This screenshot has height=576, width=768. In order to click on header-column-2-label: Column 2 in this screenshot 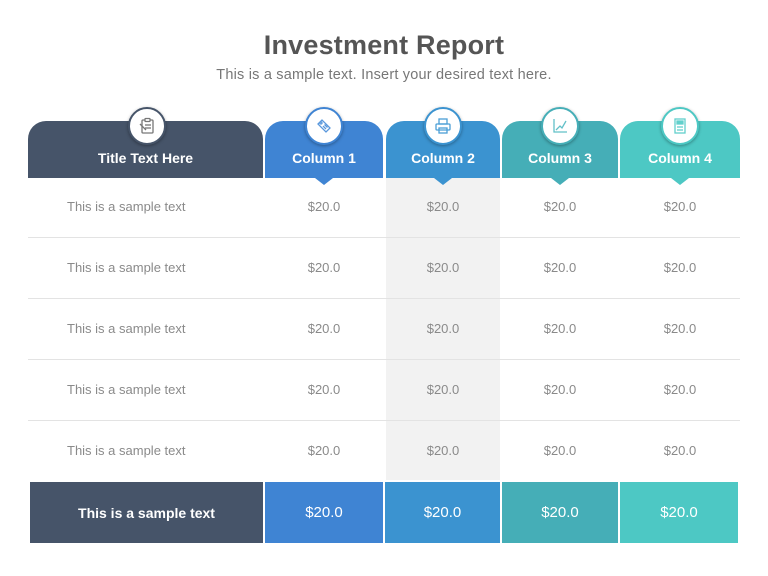, I will do `click(443, 158)`.